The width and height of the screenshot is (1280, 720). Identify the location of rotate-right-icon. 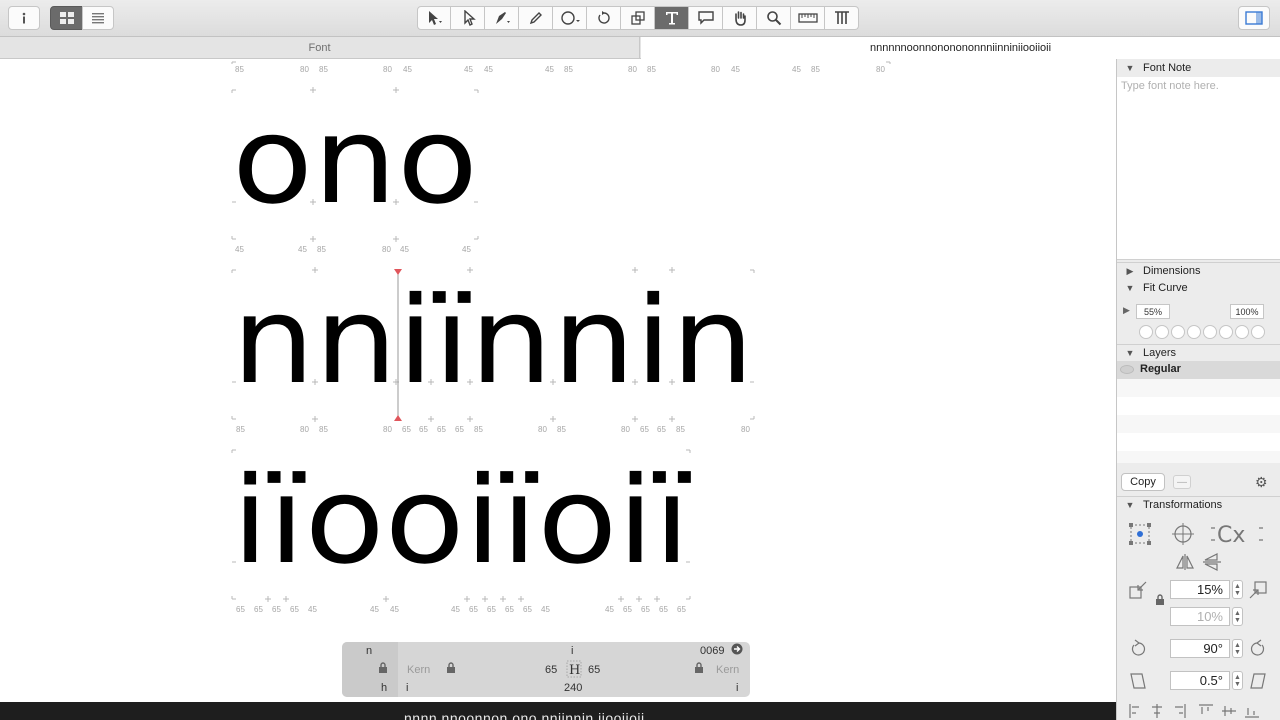
(1258, 650).